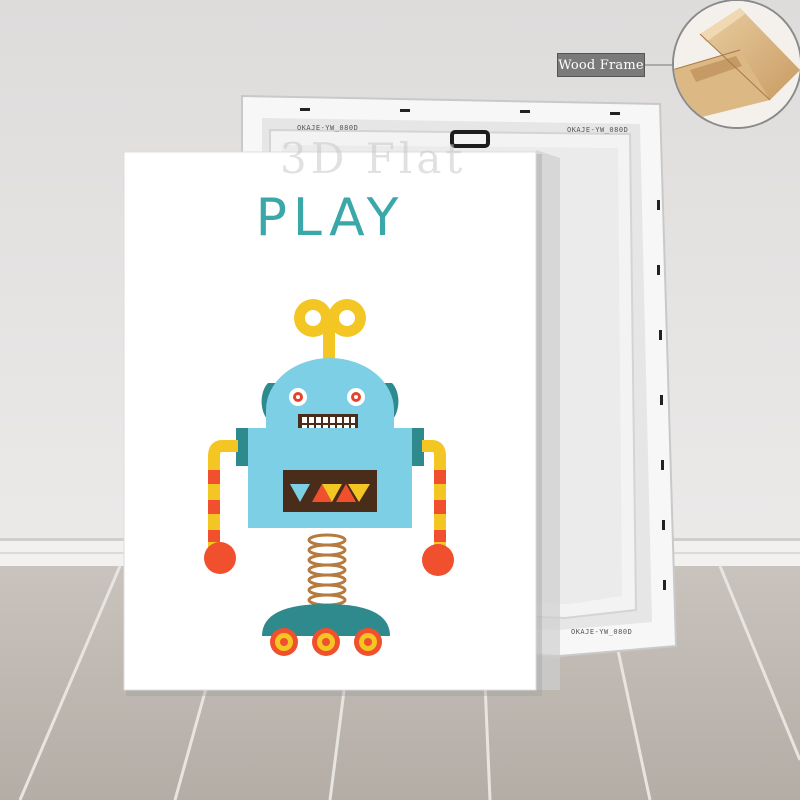  Describe the element at coordinates (328, 128) in the screenshot. I see `stamp-top-left: OKAJE-YW_080D` at that location.